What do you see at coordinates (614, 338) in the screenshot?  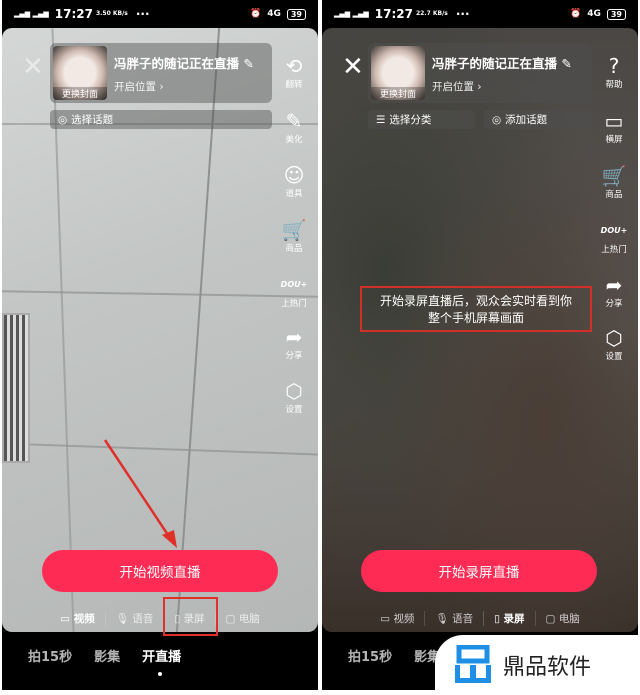 I see `settings-icon: ⬡` at bounding box center [614, 338].